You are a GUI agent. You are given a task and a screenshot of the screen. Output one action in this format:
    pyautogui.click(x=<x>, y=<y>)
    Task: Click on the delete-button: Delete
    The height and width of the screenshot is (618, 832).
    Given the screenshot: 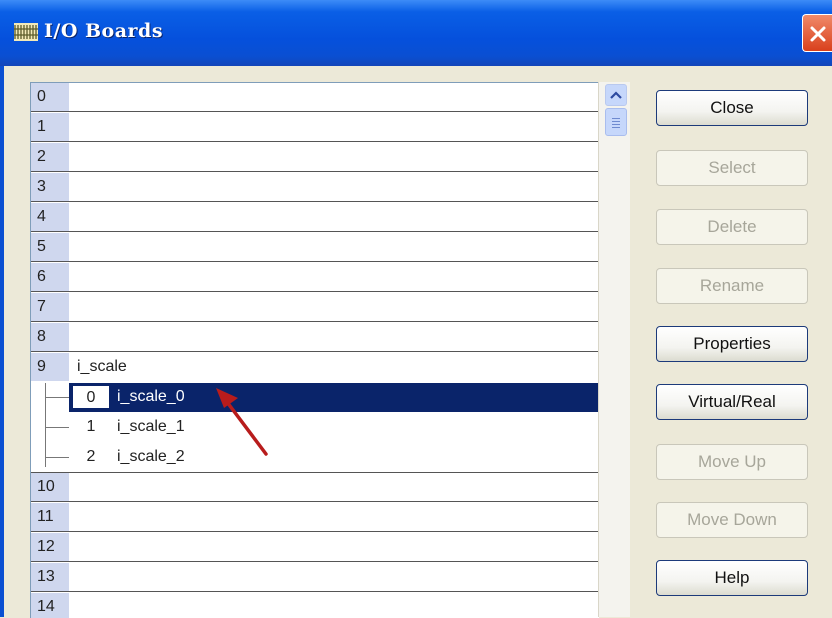 What is the action you would take?
    pyautogui.click(x=732, y=227)
    